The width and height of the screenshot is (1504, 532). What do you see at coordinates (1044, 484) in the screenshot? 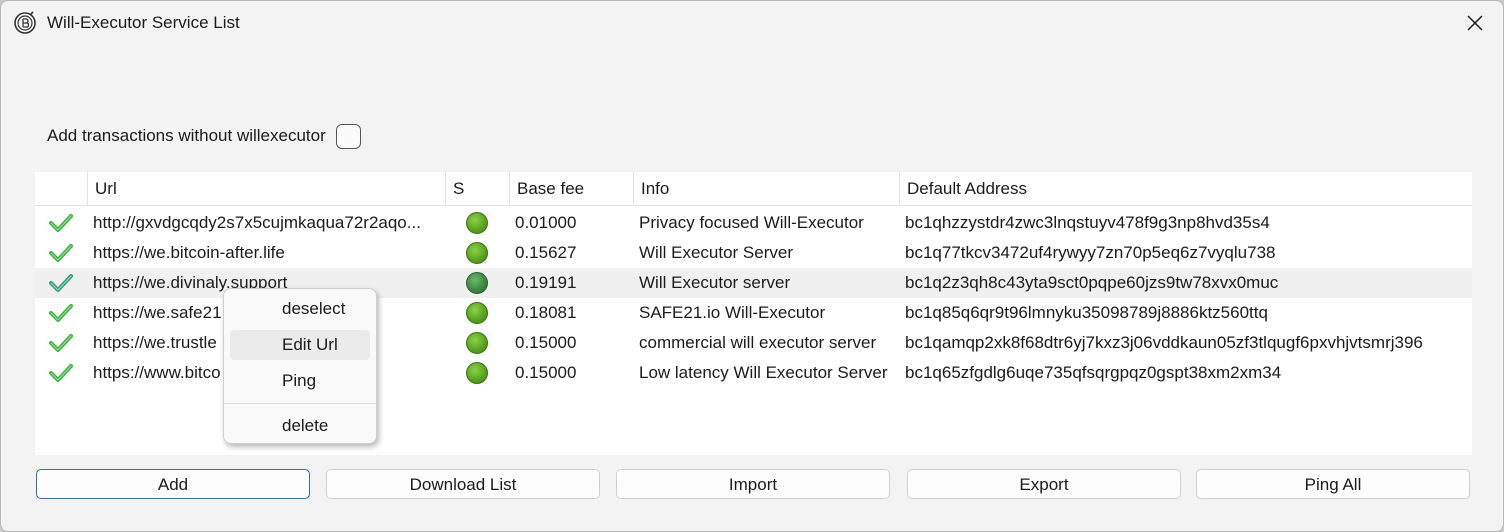
I see `export-button: Export` at bounding box center [1044, 484].